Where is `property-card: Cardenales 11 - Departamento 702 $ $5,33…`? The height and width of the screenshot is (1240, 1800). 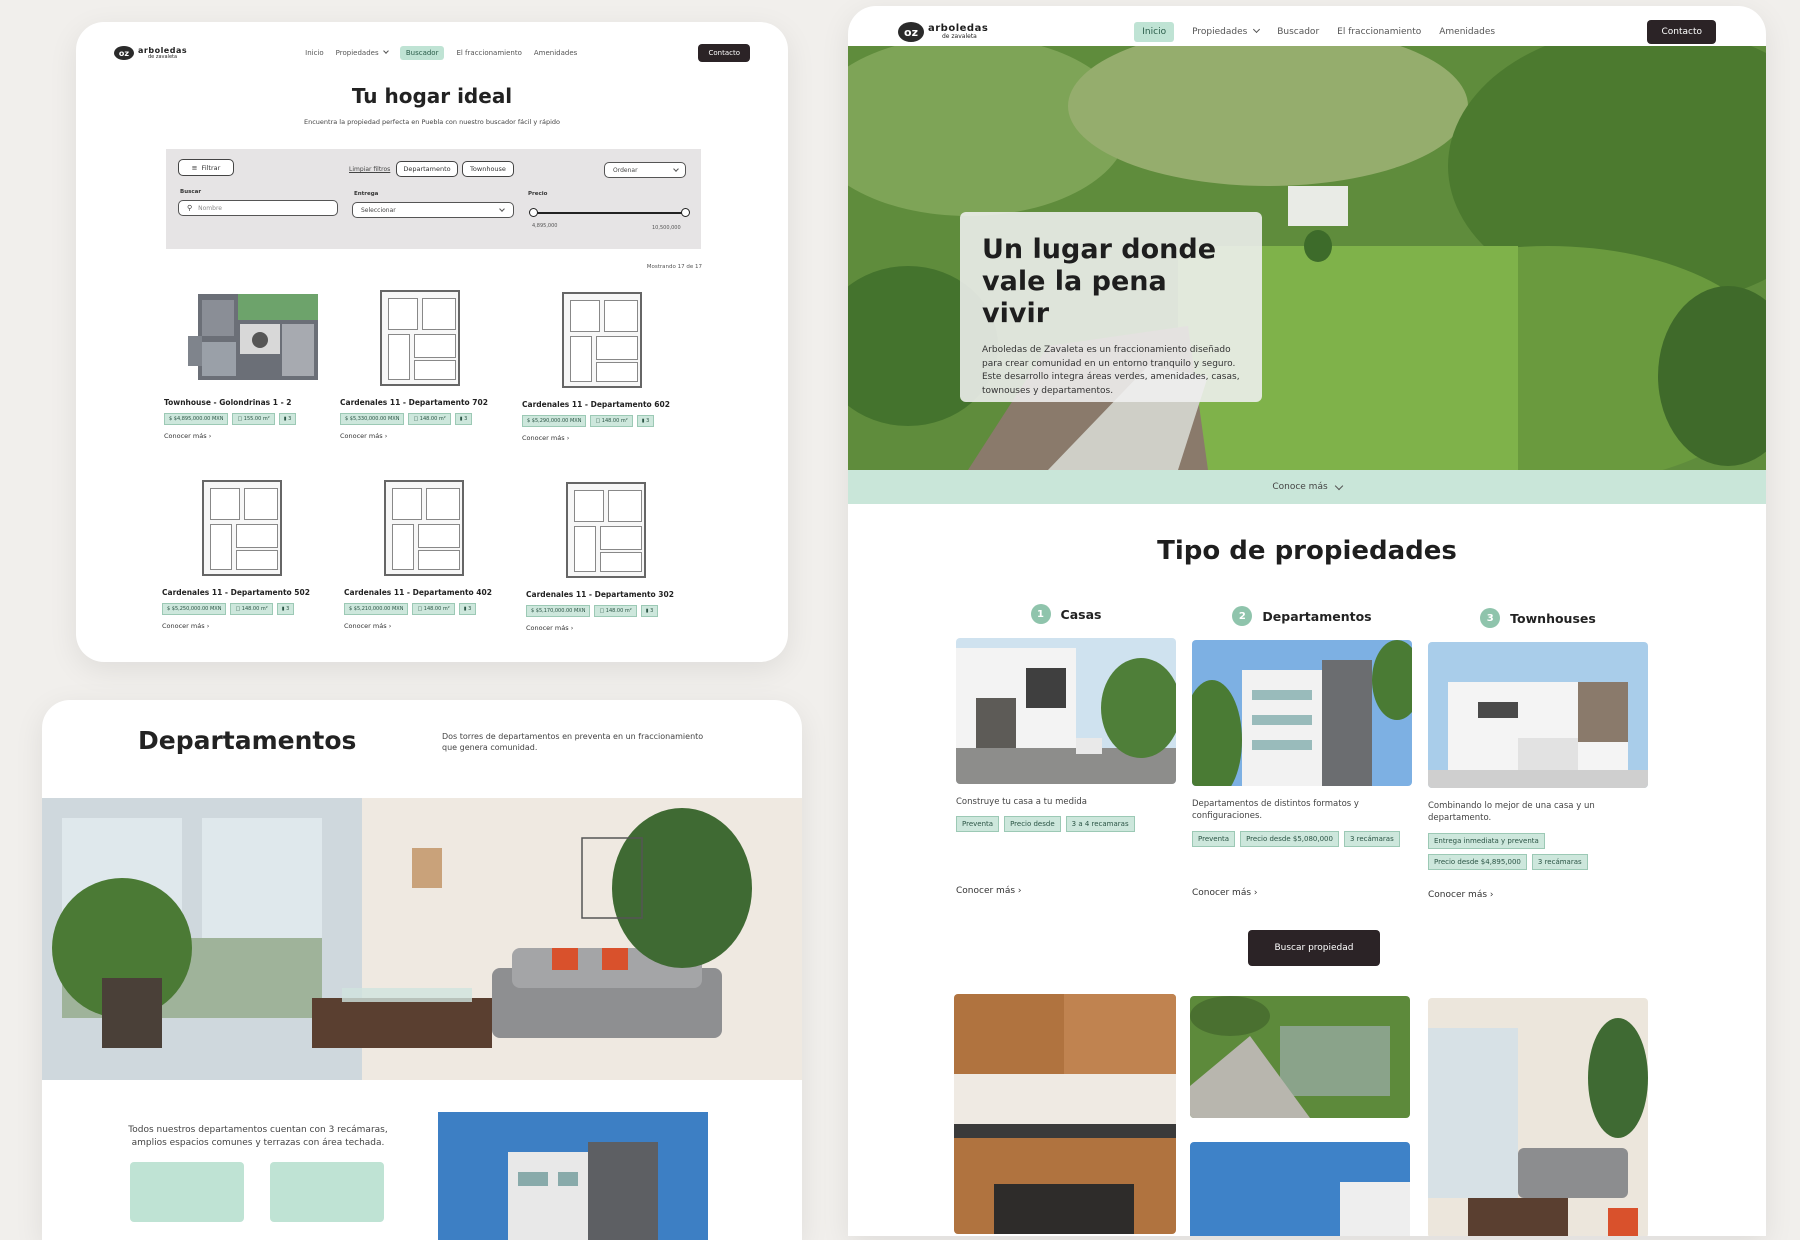 property-card: Cardenales 11 - Departamento 702 $ $5,33… is located at coordinates (422, 365).